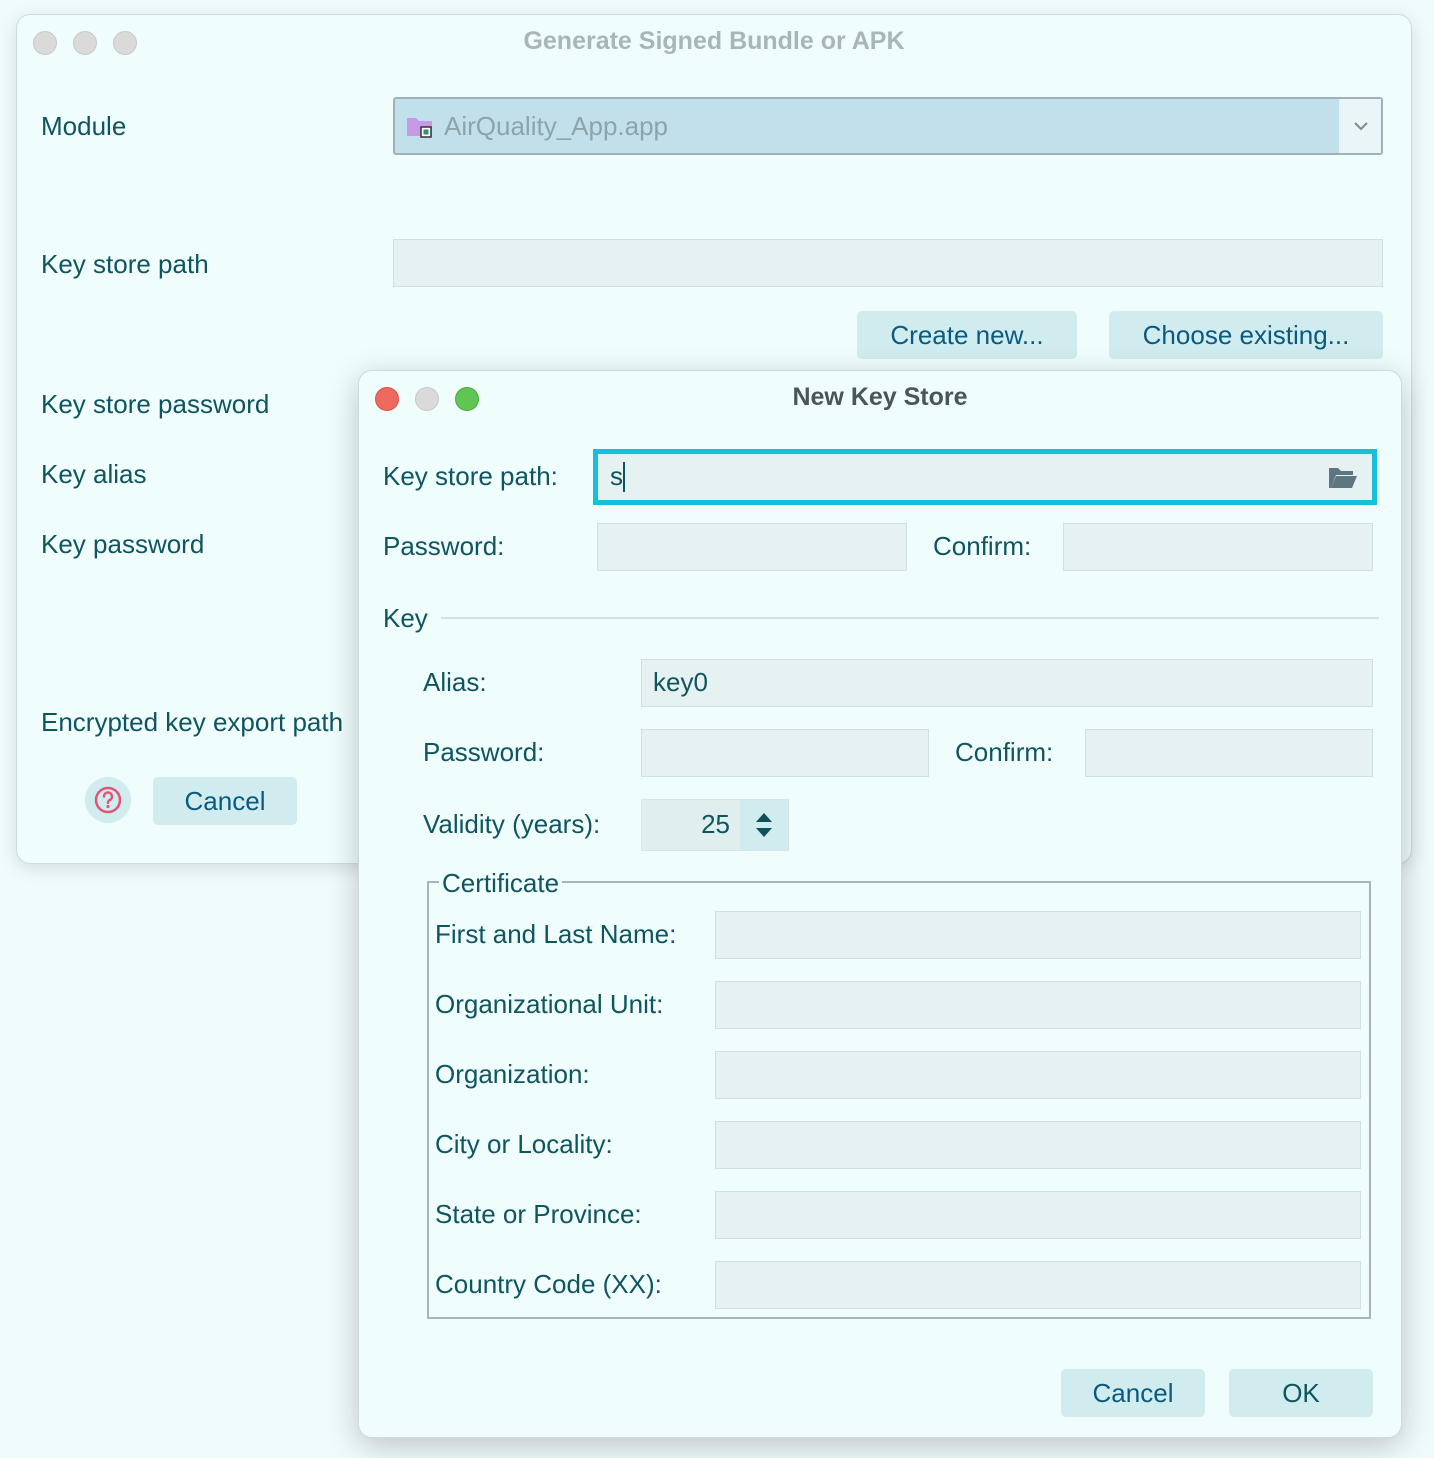 The image size is (1434, 1458). Describe the element at coordinates (524, 1144) in the screenshot. I see `city-label: City or Locality:` at that location.